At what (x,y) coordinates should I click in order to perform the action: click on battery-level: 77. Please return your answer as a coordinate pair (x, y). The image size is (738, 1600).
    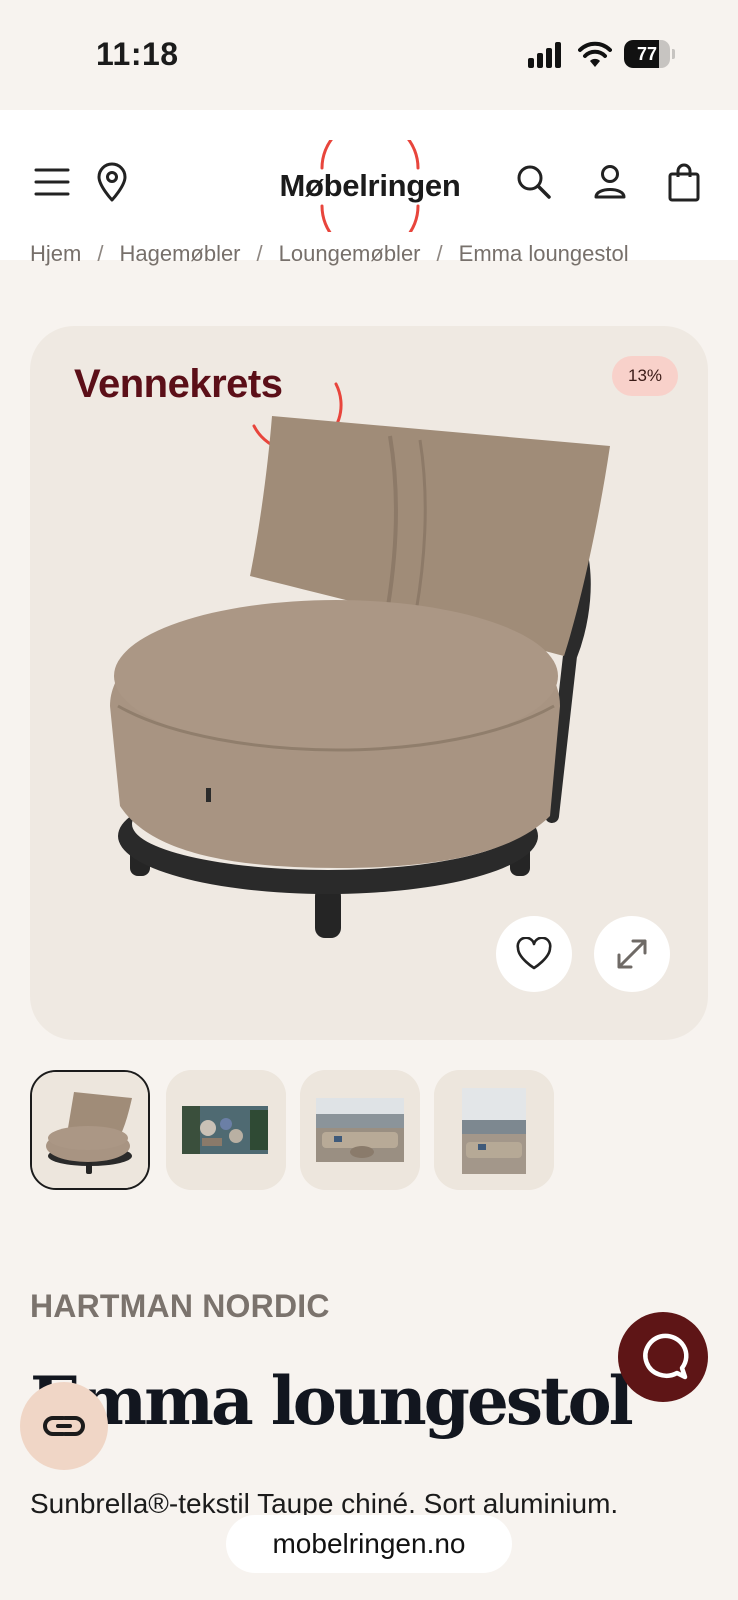
    Looking at the image, I should click on (647, 54).